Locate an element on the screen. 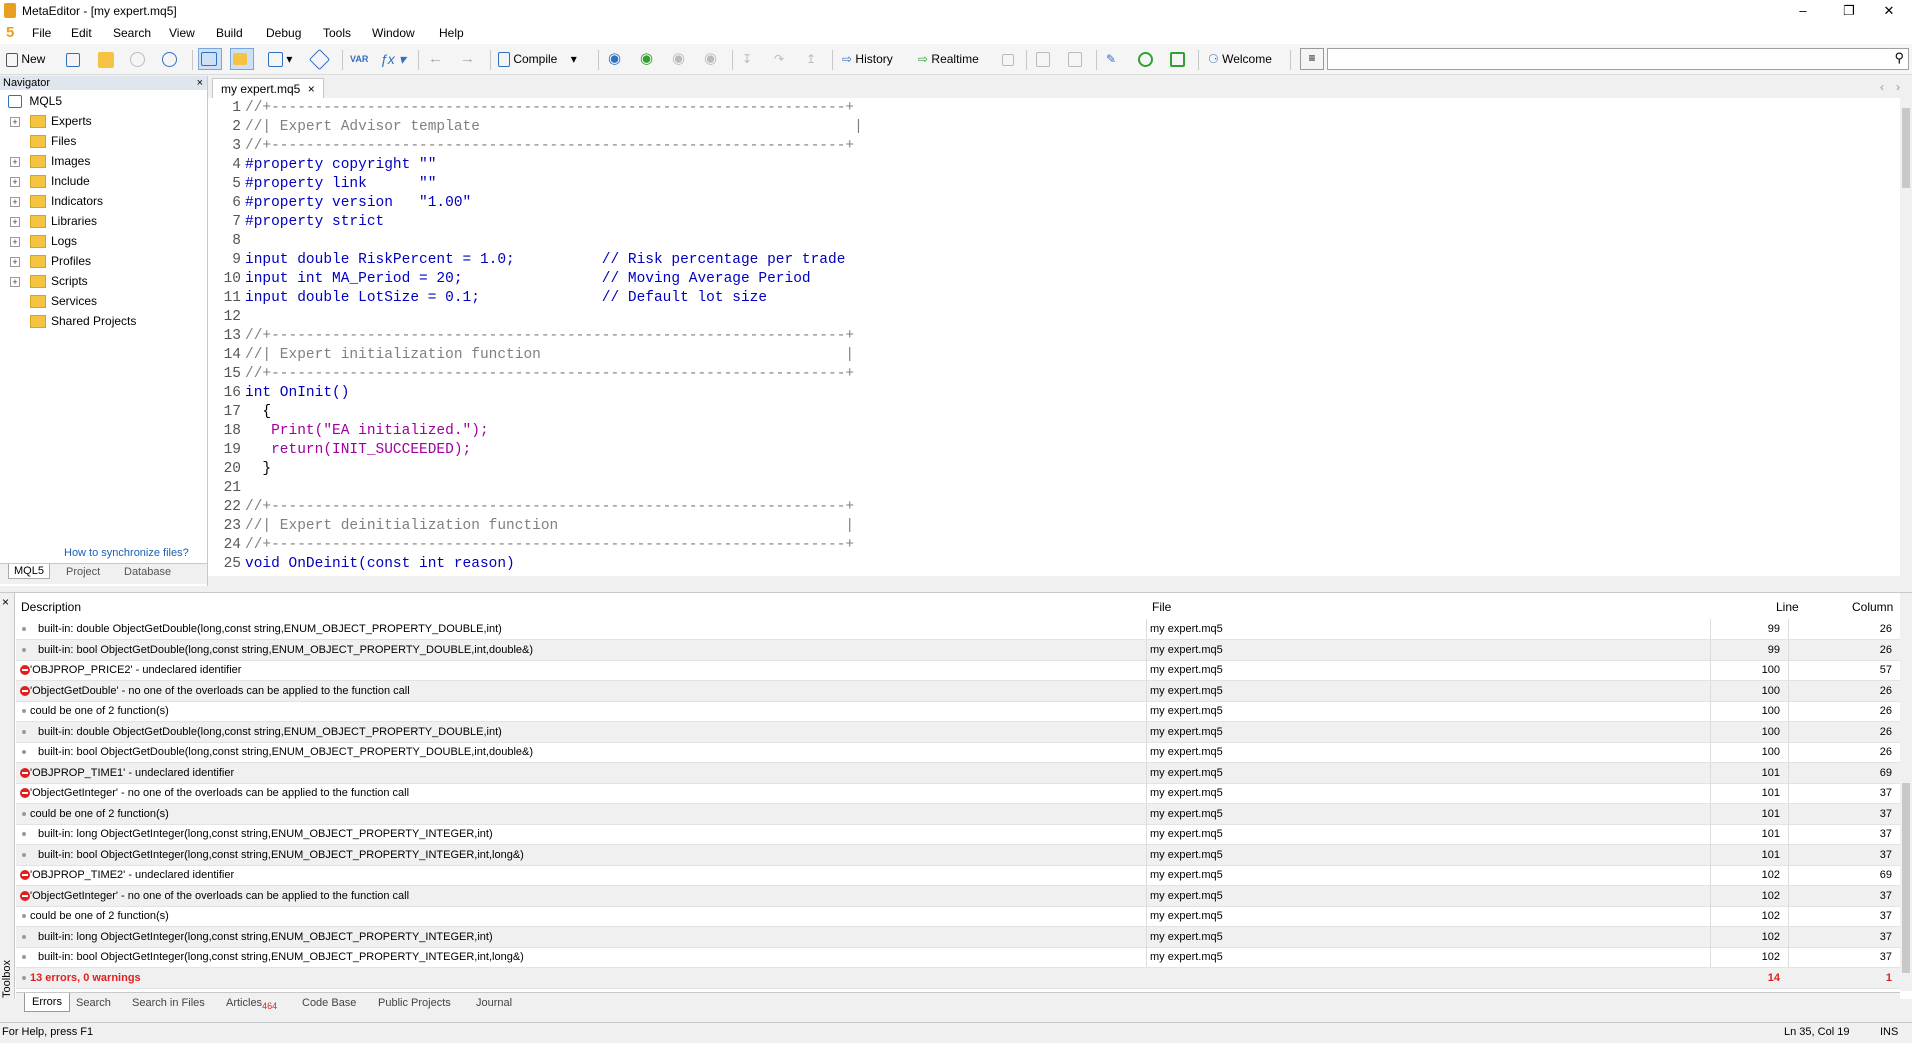  tree-item: Files is located at coordinates (53, 141).